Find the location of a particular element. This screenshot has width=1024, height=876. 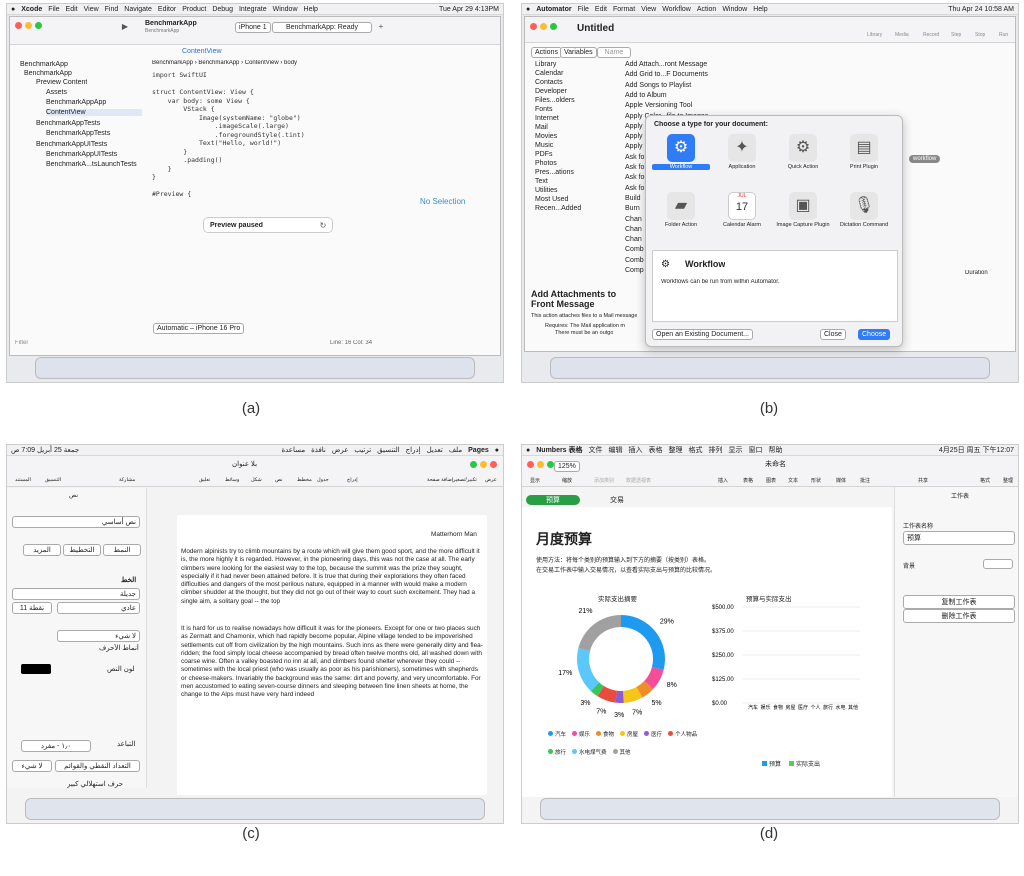

menu-app: Numbers 表格 is located at coordinates (559, 450).